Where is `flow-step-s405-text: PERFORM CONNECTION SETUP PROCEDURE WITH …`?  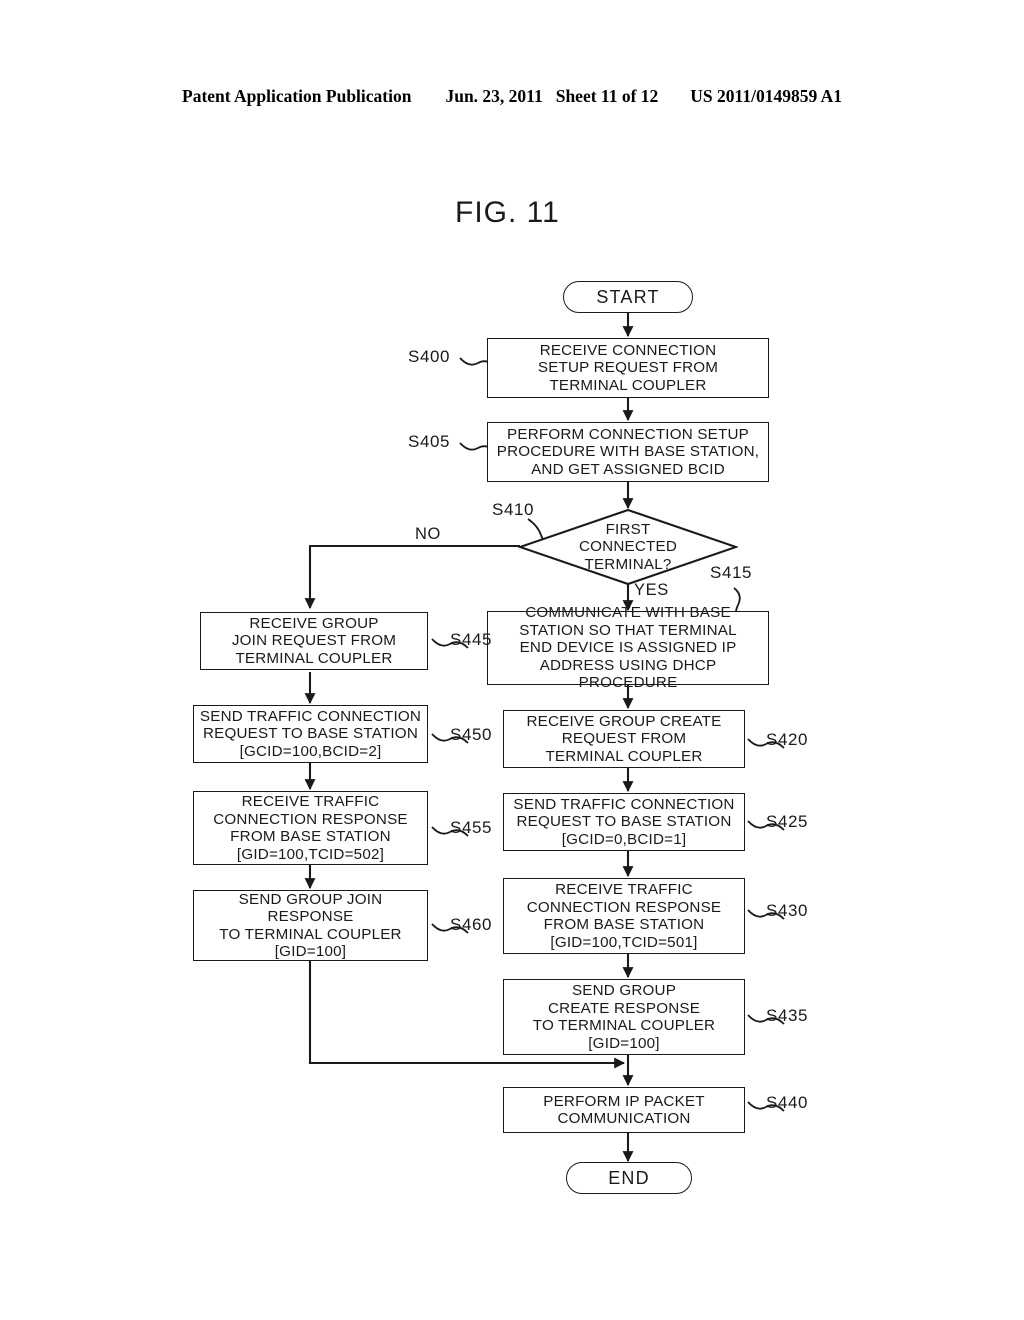
flow-step-s405-text: PERFORM CONNECTION SETUP PROCEDURE WITH … is located at coordinates (628, 452).